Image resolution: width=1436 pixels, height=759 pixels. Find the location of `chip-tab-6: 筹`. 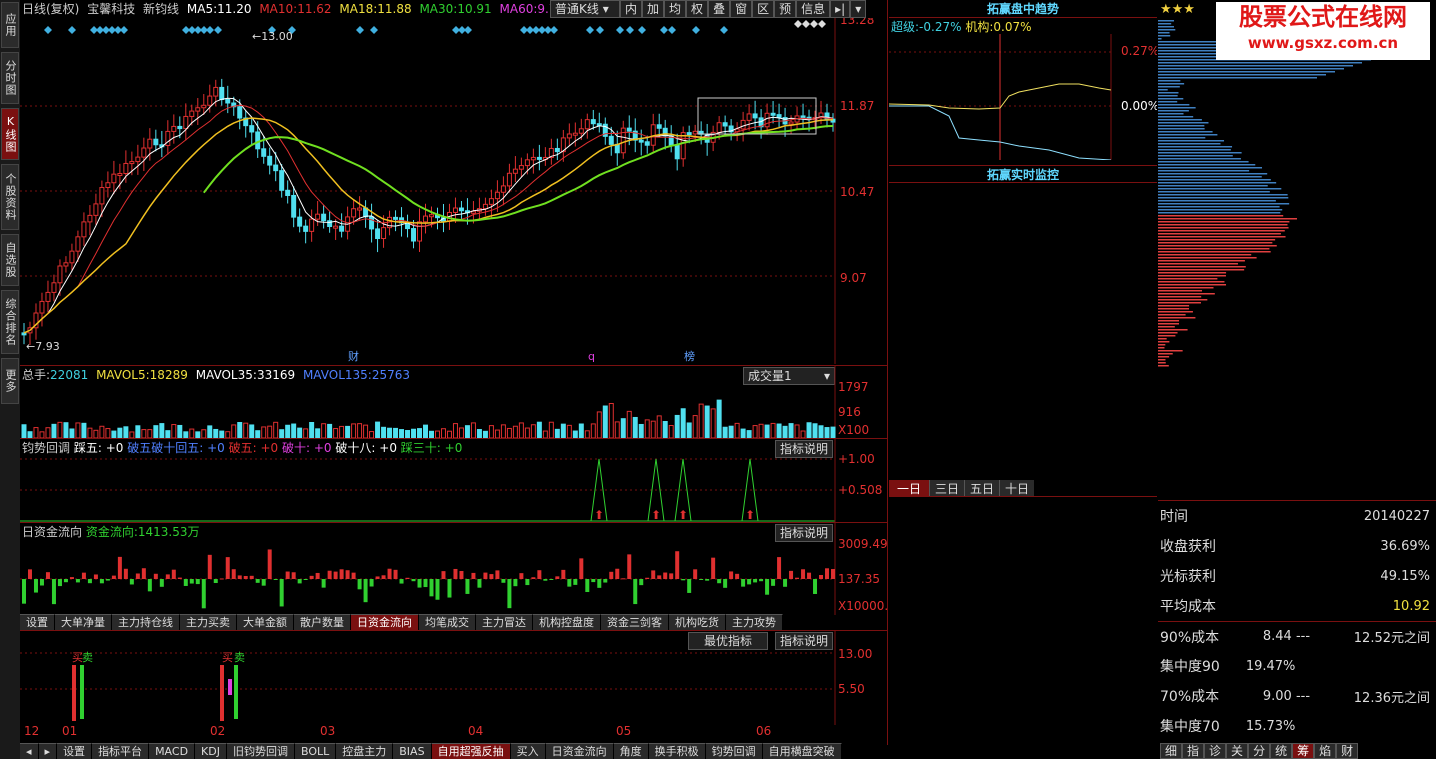

chip-tab-6: 筹 is located at coordinates (1303, 751).